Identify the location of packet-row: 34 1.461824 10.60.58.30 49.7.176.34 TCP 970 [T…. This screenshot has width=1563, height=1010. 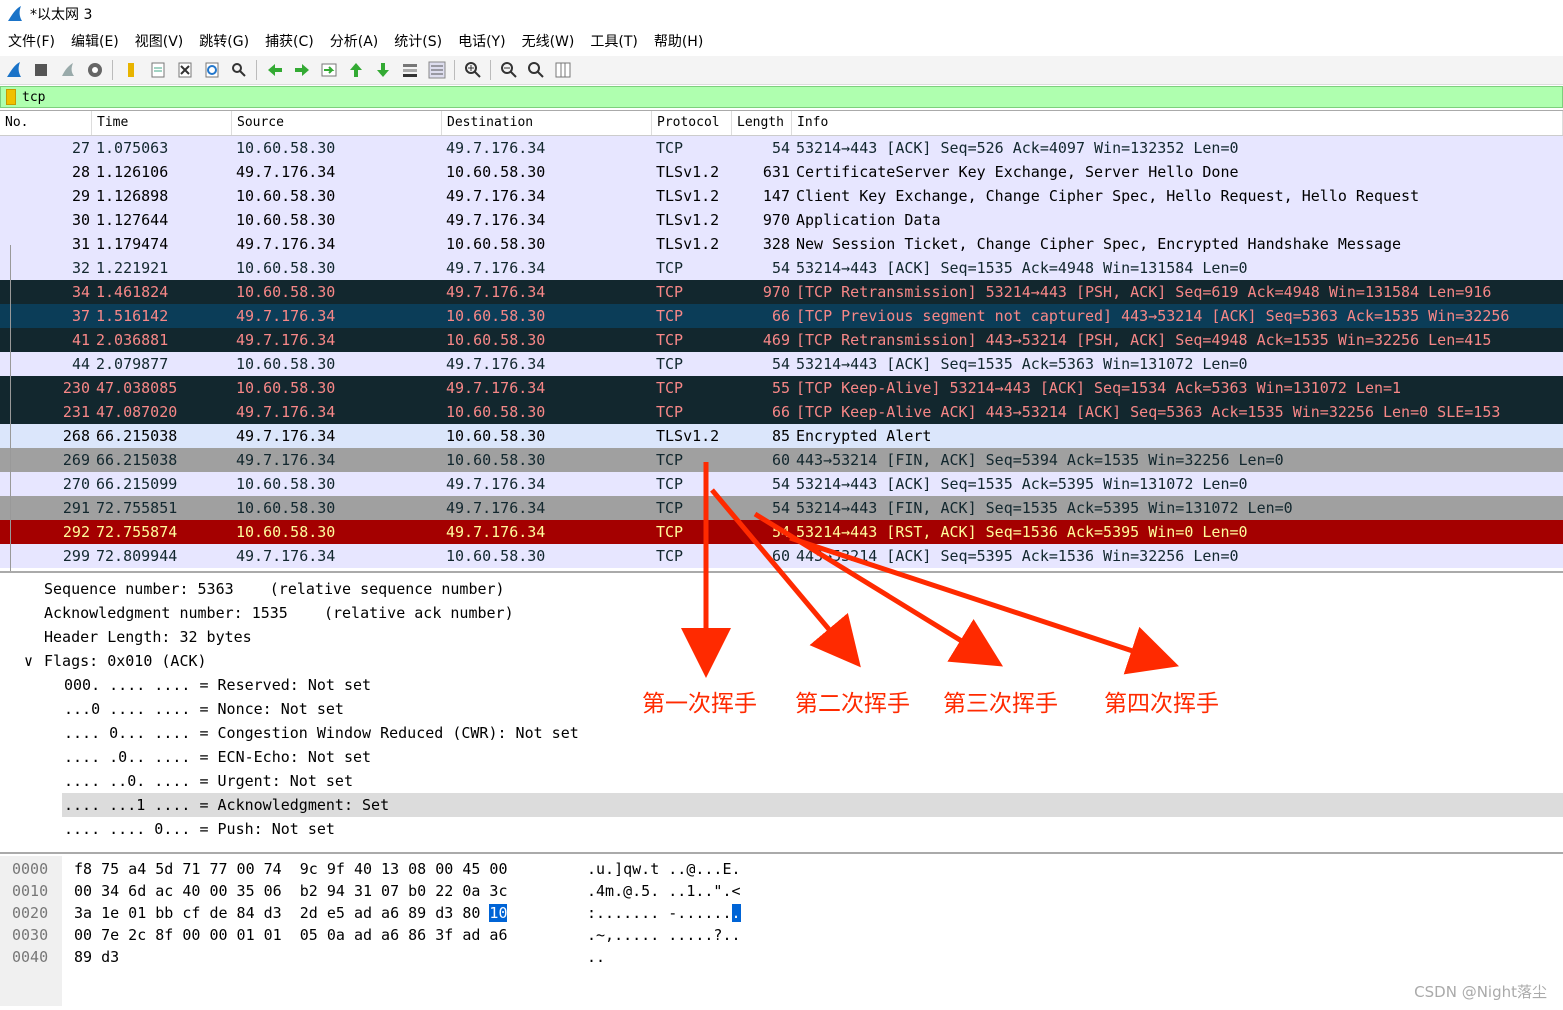
(781, 292).